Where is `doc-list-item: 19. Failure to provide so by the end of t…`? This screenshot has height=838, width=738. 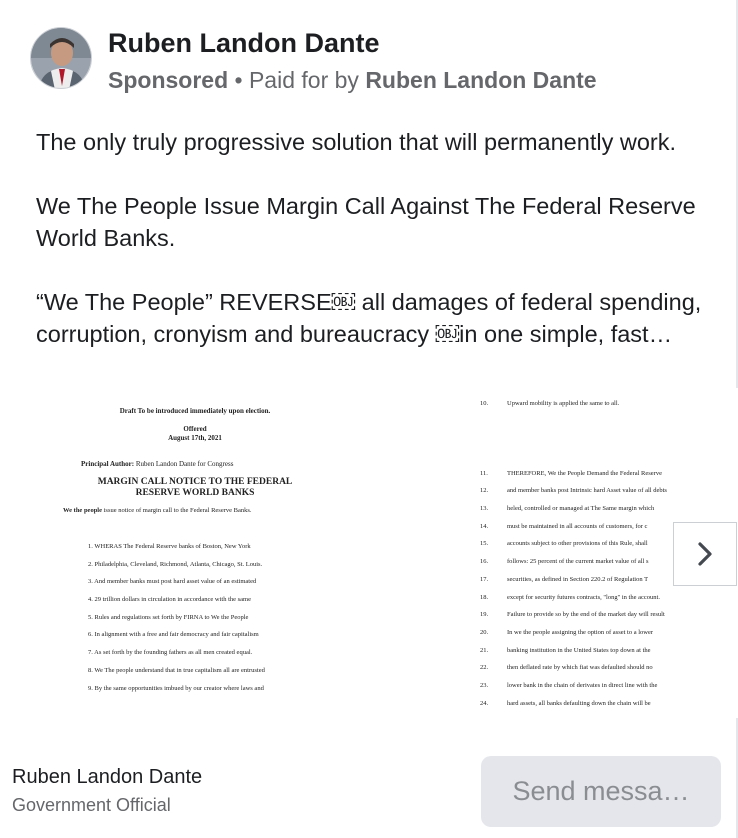
doc-list-item: 19. Failure to provide so by the end of t… is located at coordinates (573, 620).